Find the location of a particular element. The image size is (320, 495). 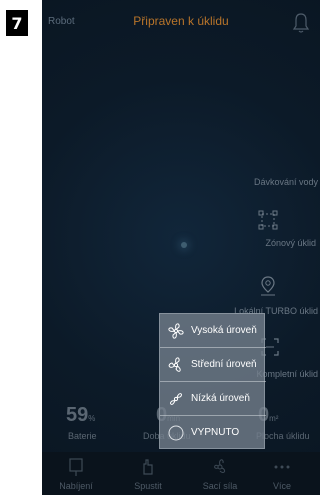

power-off-icon is located at coordinates (176, 433).